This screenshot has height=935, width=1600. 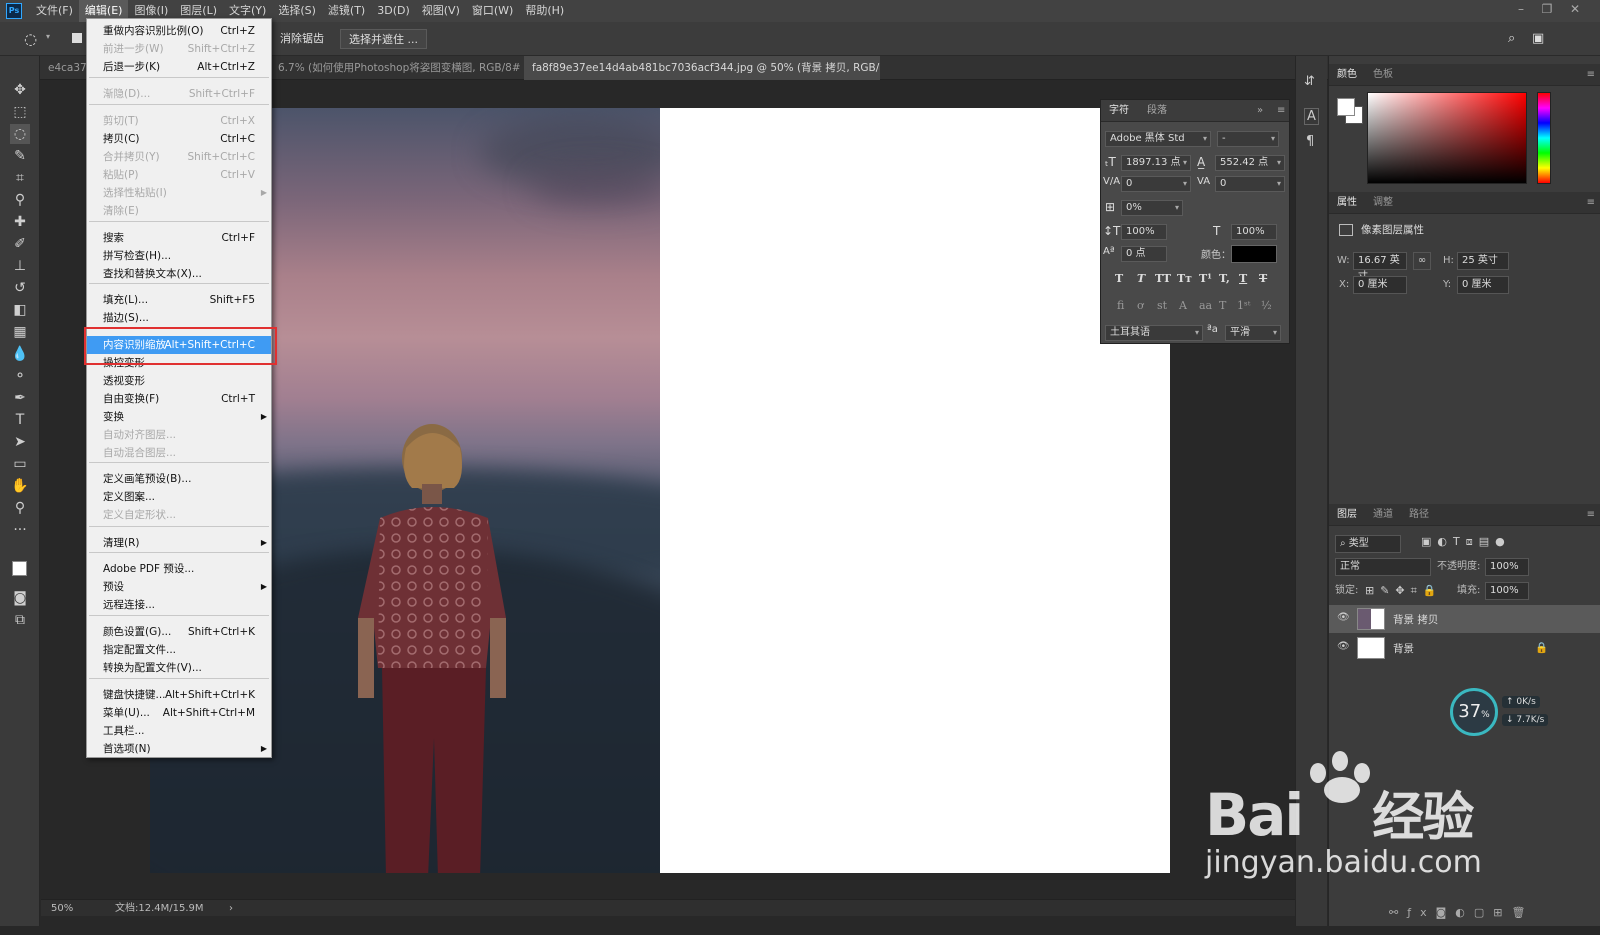 What do you see at coordinates (20, 90) in the screenshot?
I see `move-tool-icon: ✥` at bounding box center [20, 90].